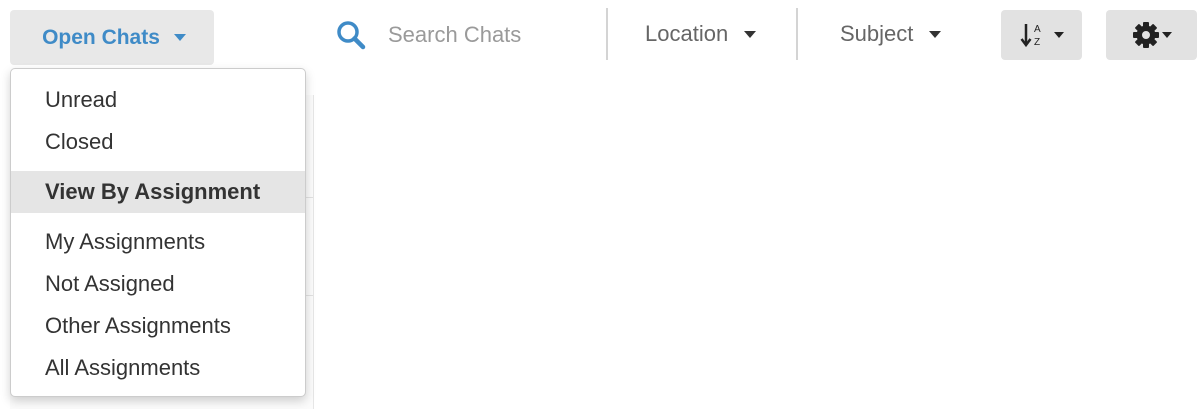  I want to click on settings-button, so click(1151, 35).